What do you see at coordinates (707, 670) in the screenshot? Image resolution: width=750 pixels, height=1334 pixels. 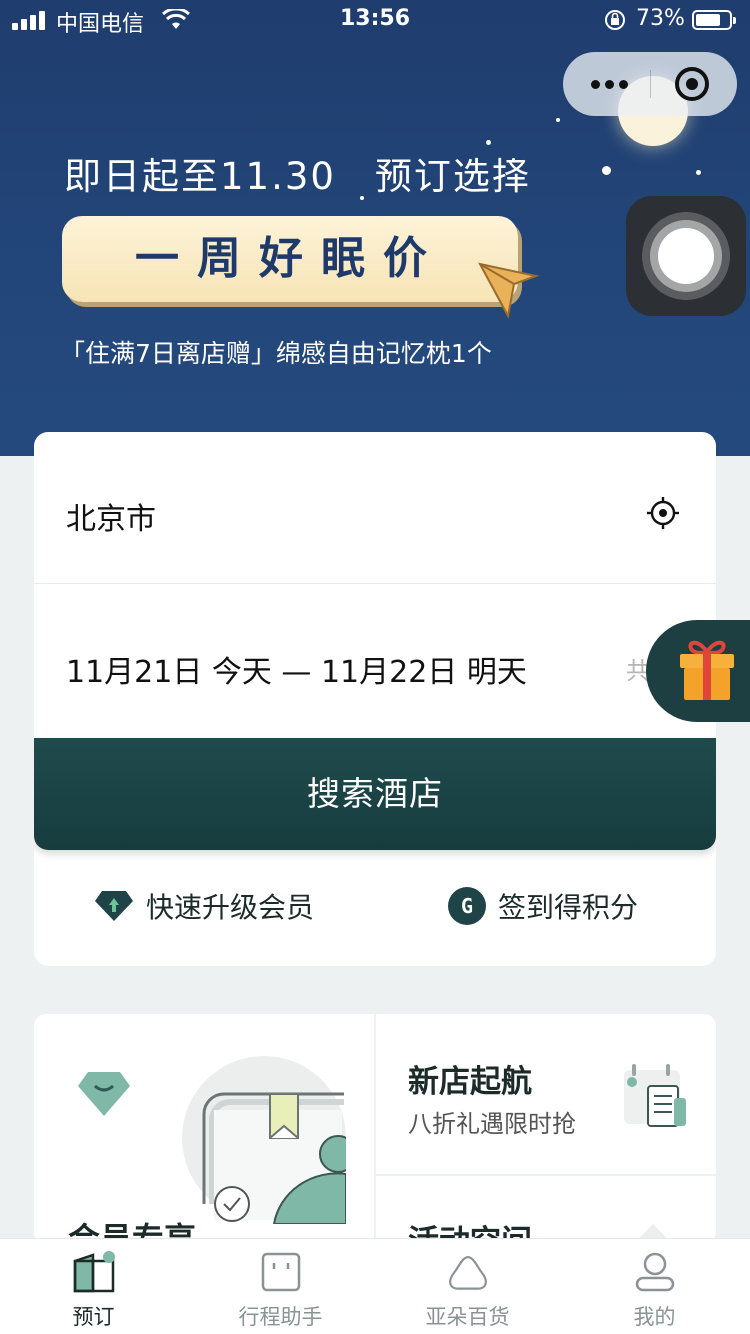 I see `gift-icon` at bounding box center [707, 670].